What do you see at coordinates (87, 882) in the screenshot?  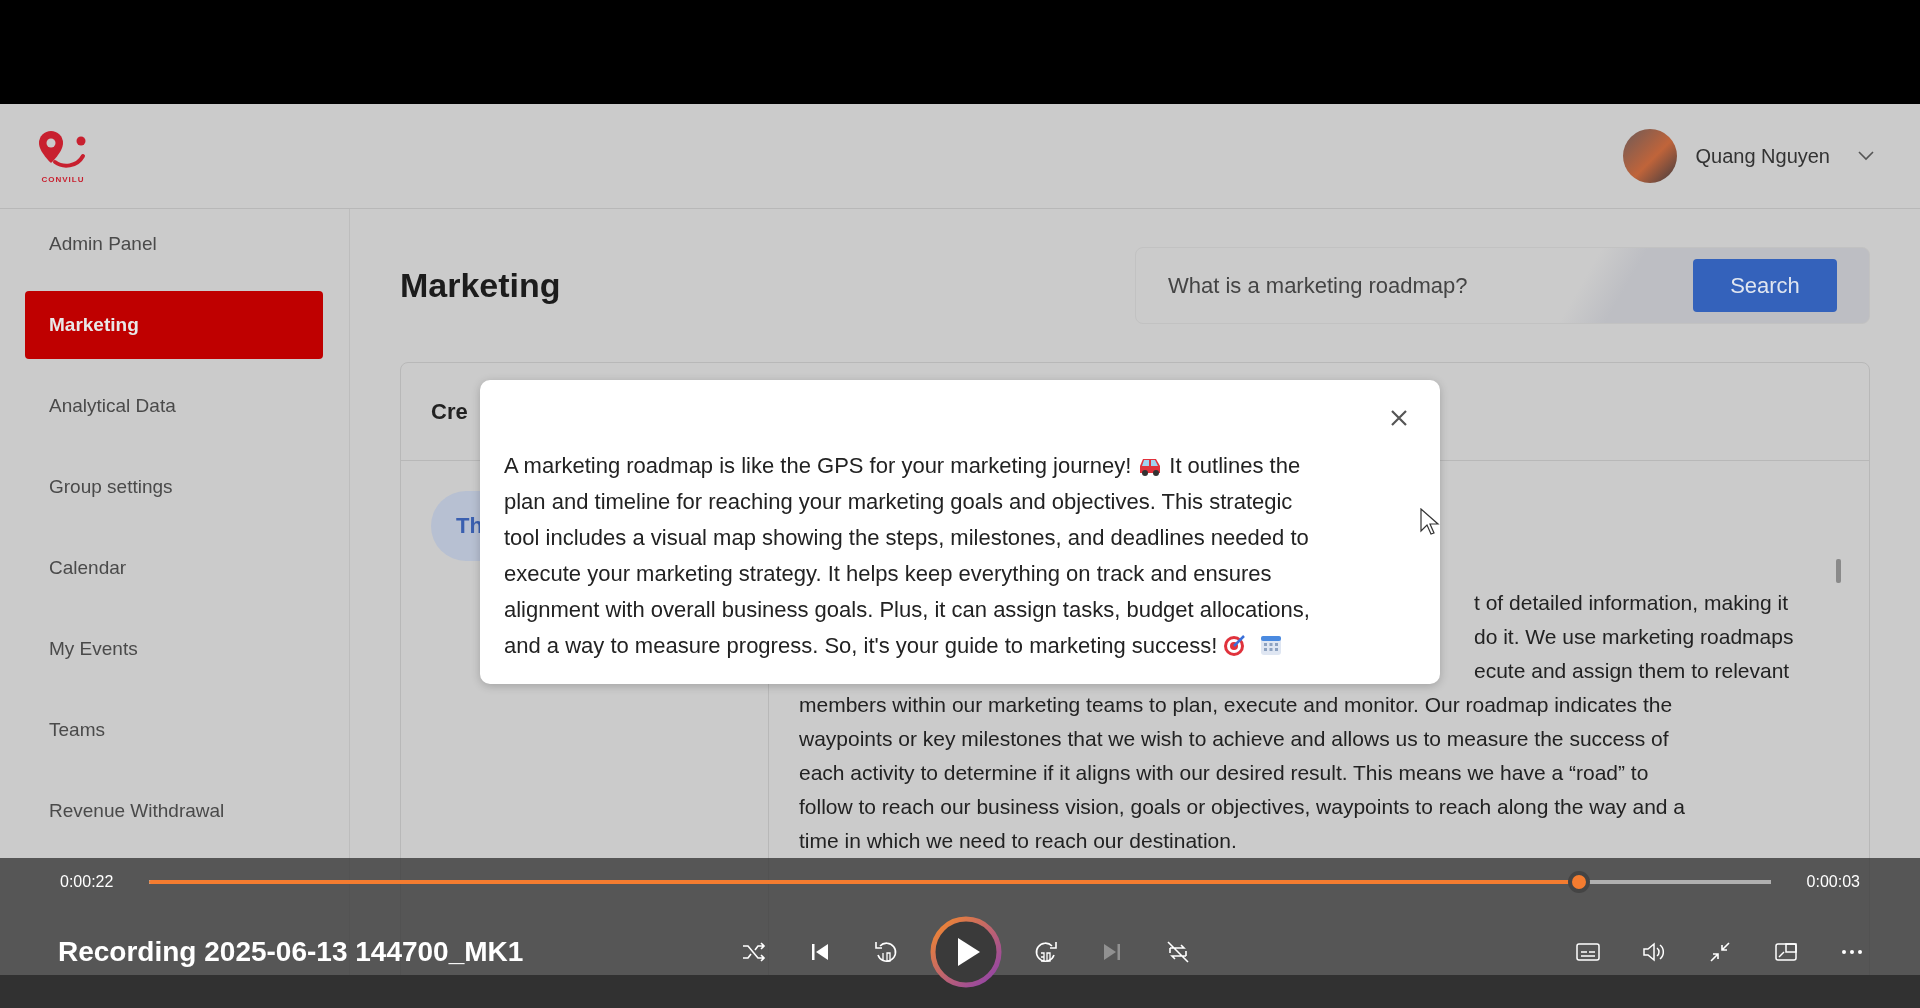 I see `elapsed-time: 0:00:22` at bounding box center [87, 882].